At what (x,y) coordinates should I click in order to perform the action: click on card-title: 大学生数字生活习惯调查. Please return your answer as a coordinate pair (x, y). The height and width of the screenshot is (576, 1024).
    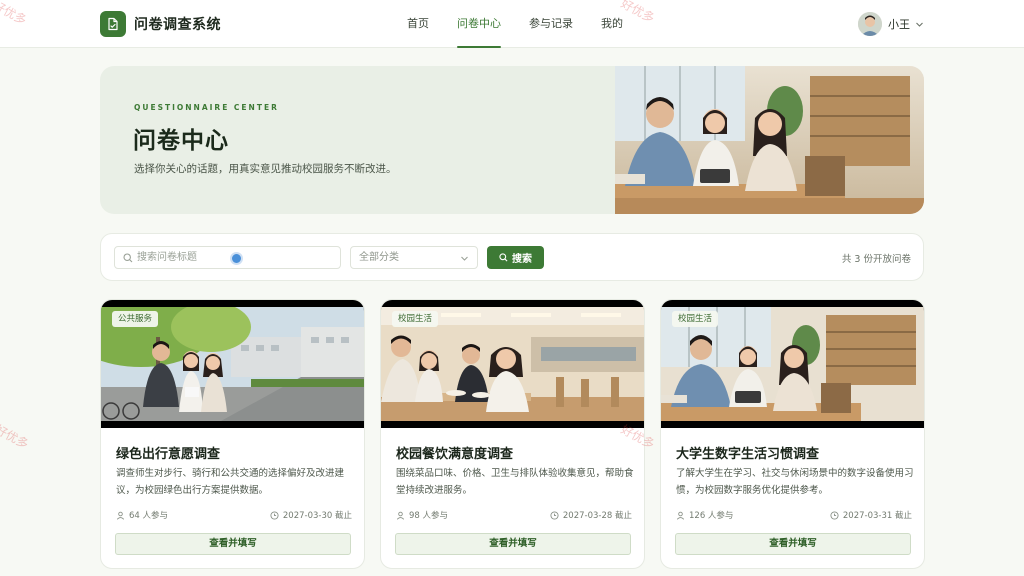
    Looking at the image, I should click on (748, 454).